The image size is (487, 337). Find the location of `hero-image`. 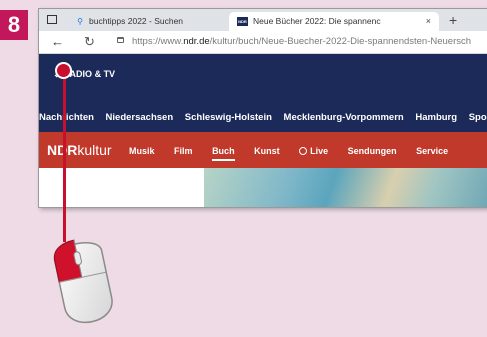

hero-image is located at coordinates (345, 187).